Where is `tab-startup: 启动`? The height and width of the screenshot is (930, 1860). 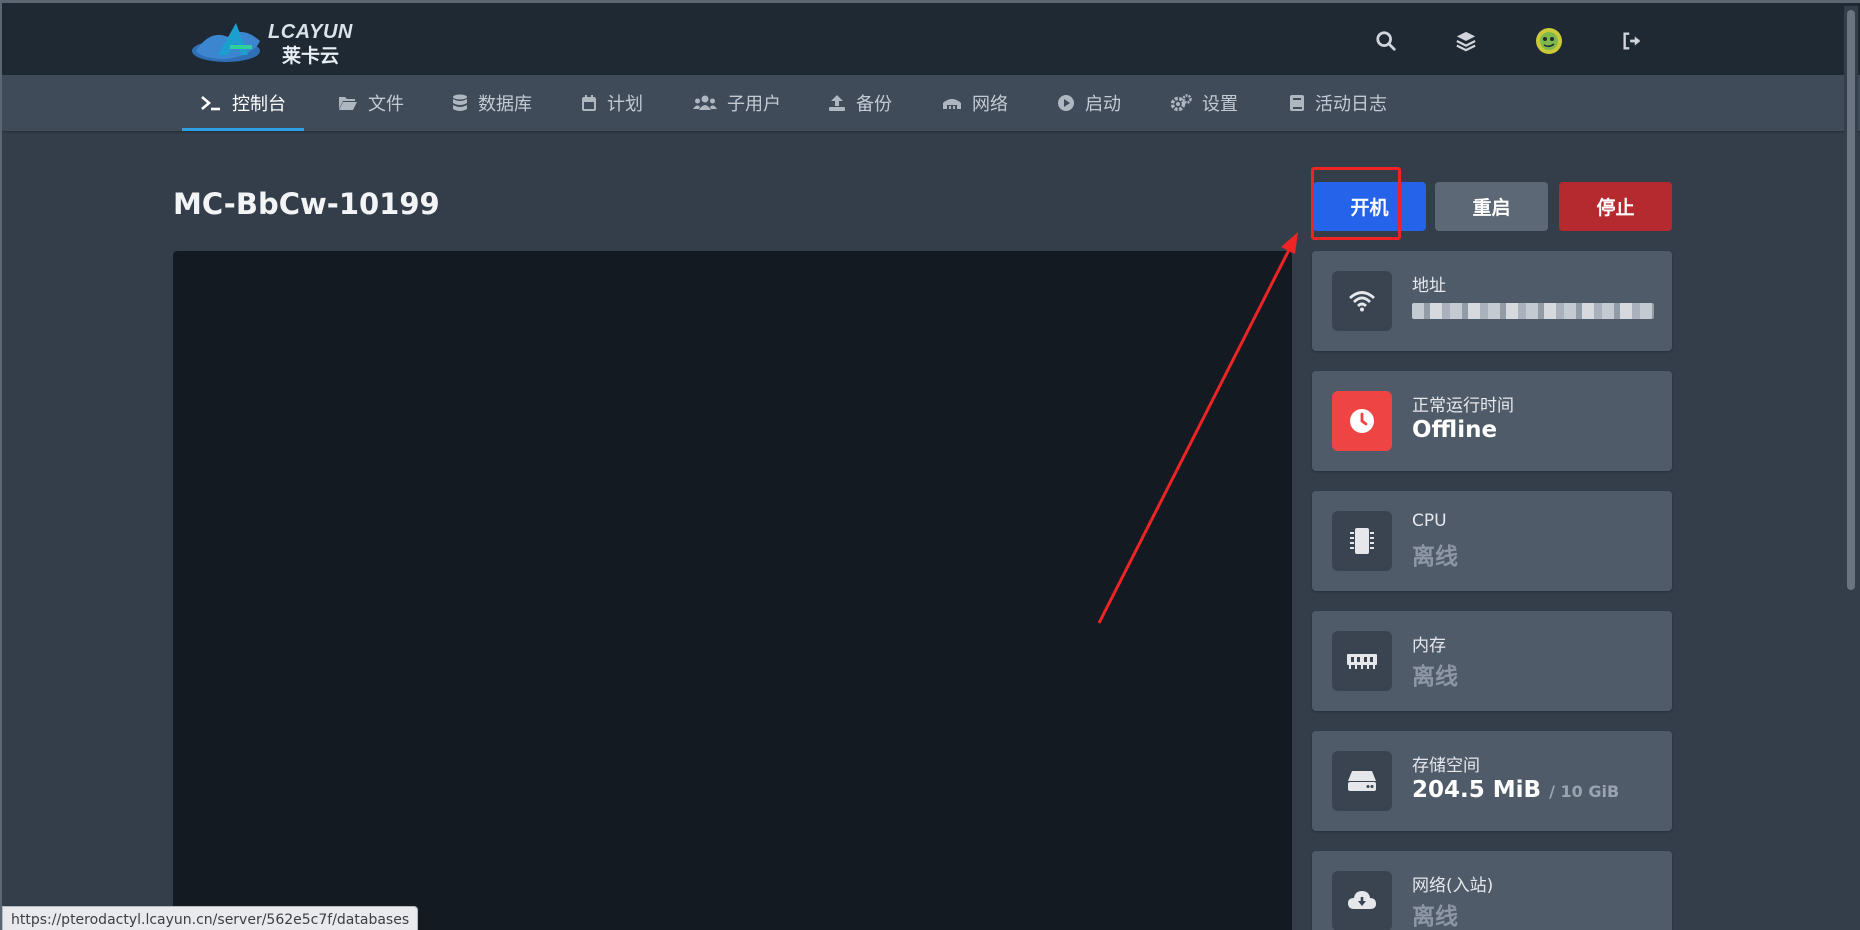
tab-startup: 启动 is located at coordinates (1089, 103).